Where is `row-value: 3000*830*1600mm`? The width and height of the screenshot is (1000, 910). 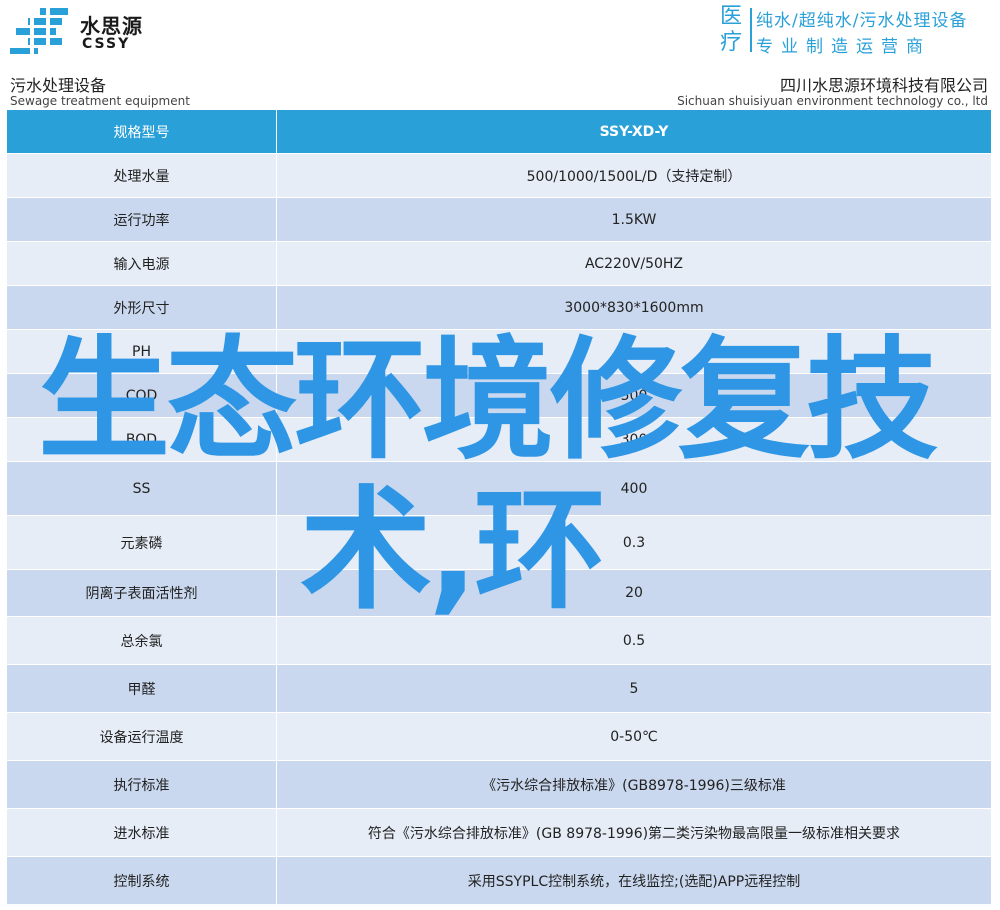
row-value: 3000*830*1600mm is located at coordinates (634, 307).